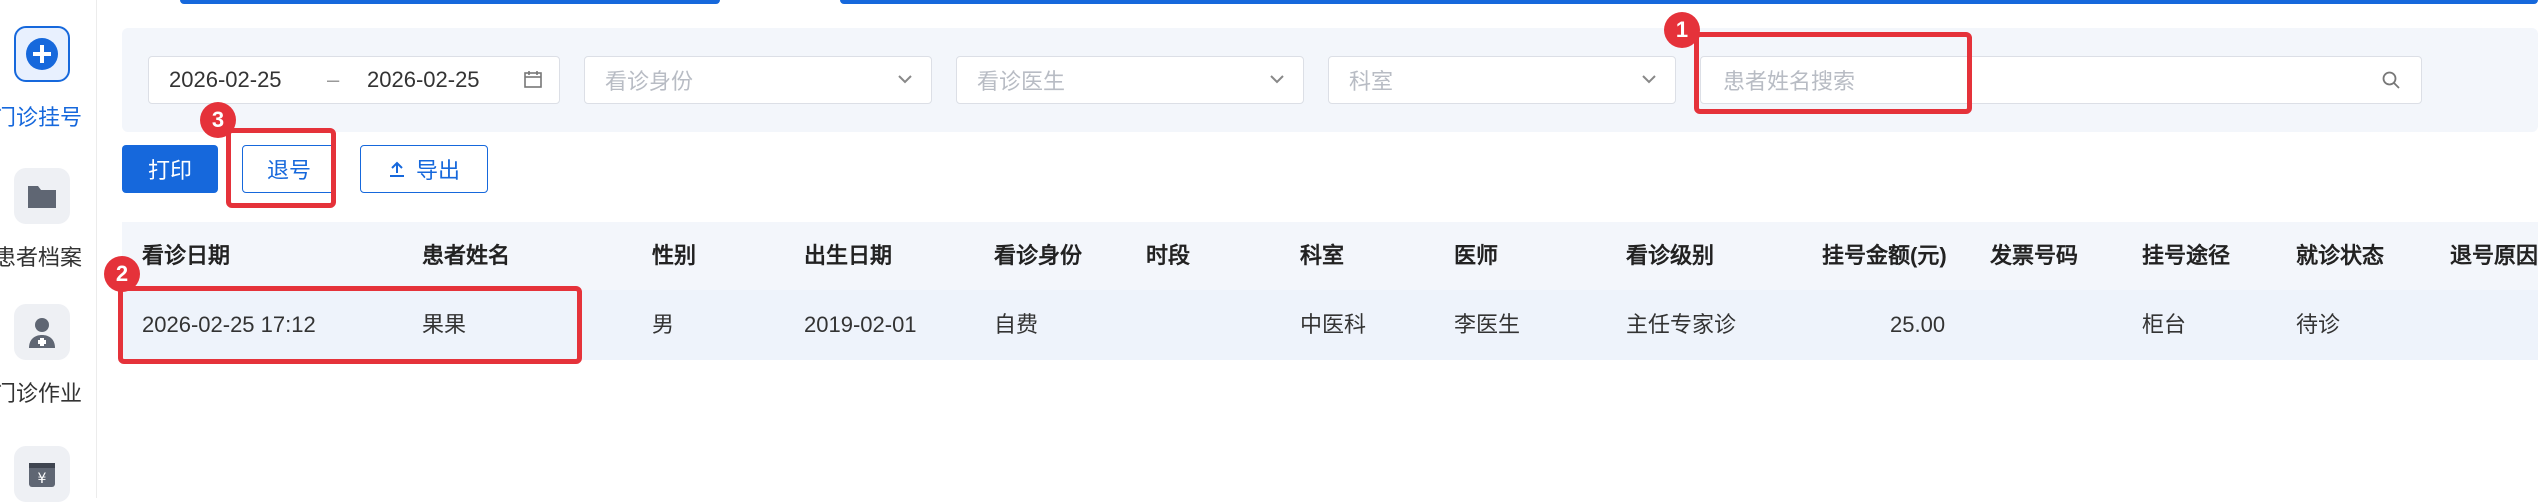 This screenshot has height=502, width=2538. What do you see at coordinates (2186, 255) in the screenshot?
I see `column-header-channel: 挂号途径` at bounding box center [2186, 255].